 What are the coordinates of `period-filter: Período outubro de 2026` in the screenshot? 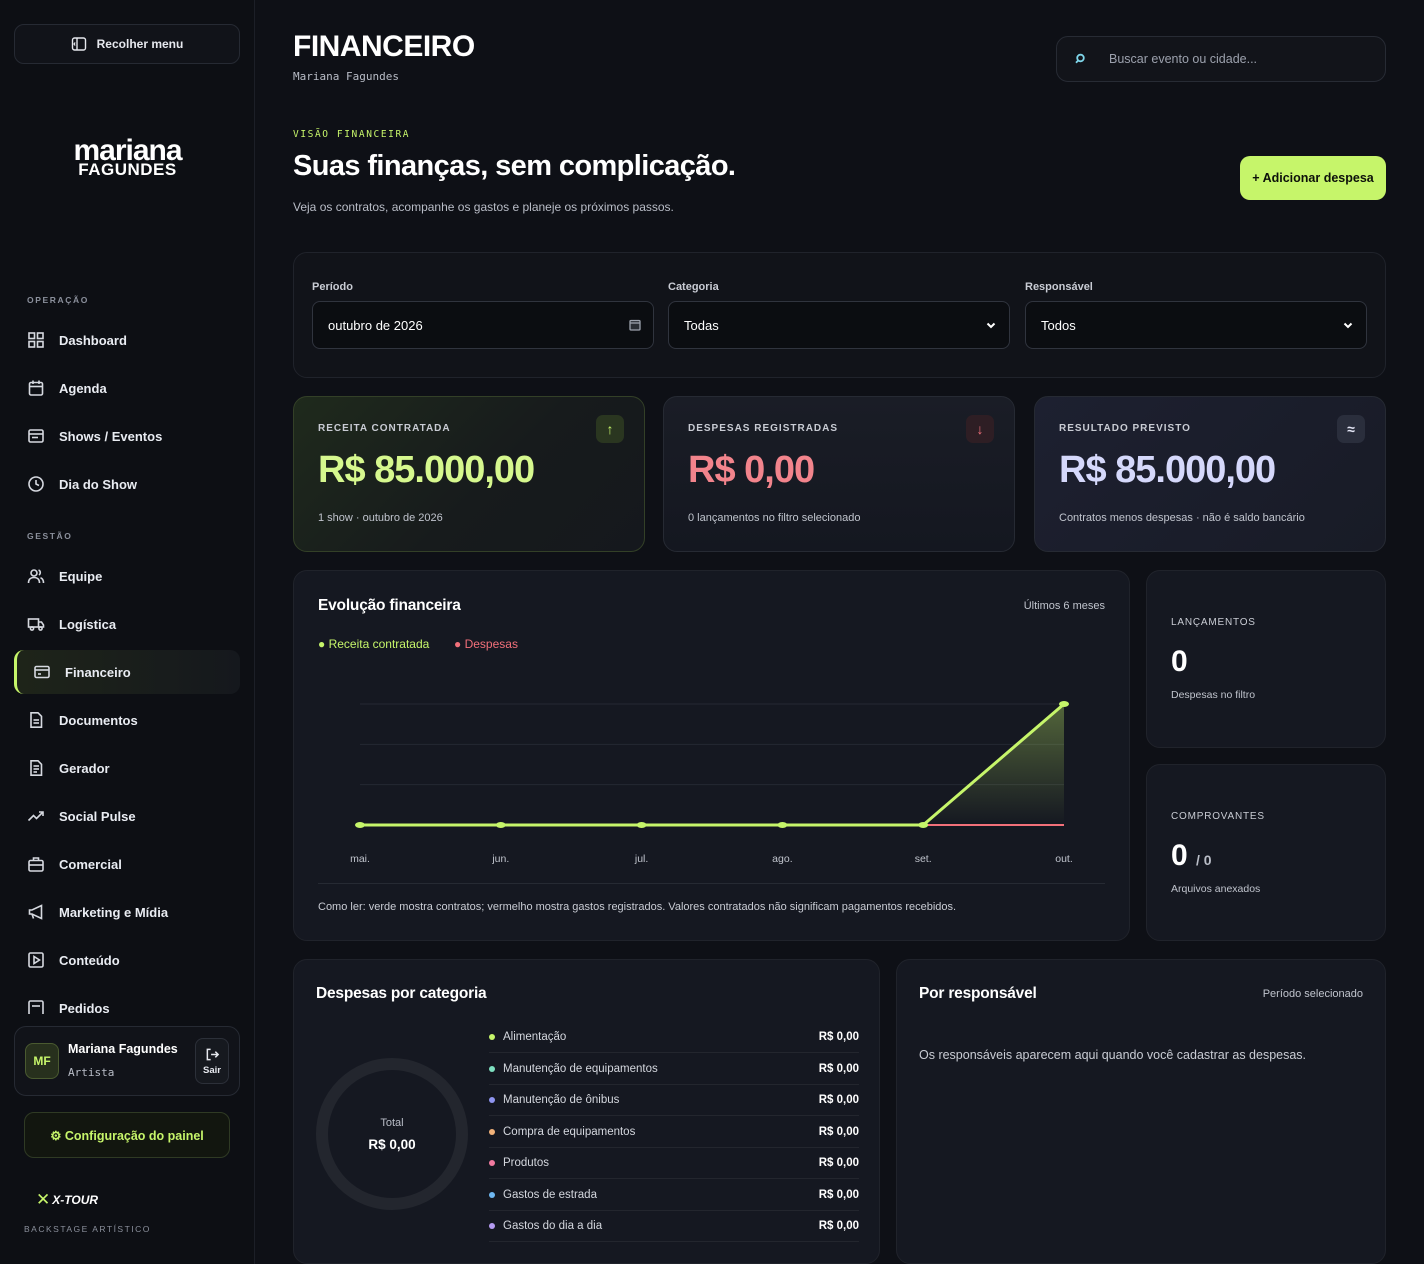 It's located at (483, 315).